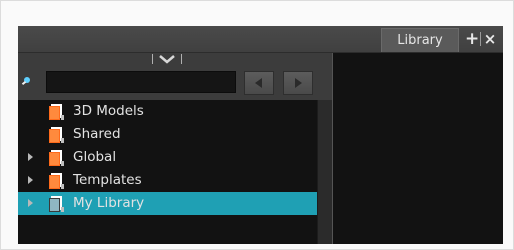 Image resolution: width=514 pixels, height=250 pixels. What do you see at coordinates (152, 59) in the screenshot?
I see `handle-bar-left` at bounding box center [152, 59].